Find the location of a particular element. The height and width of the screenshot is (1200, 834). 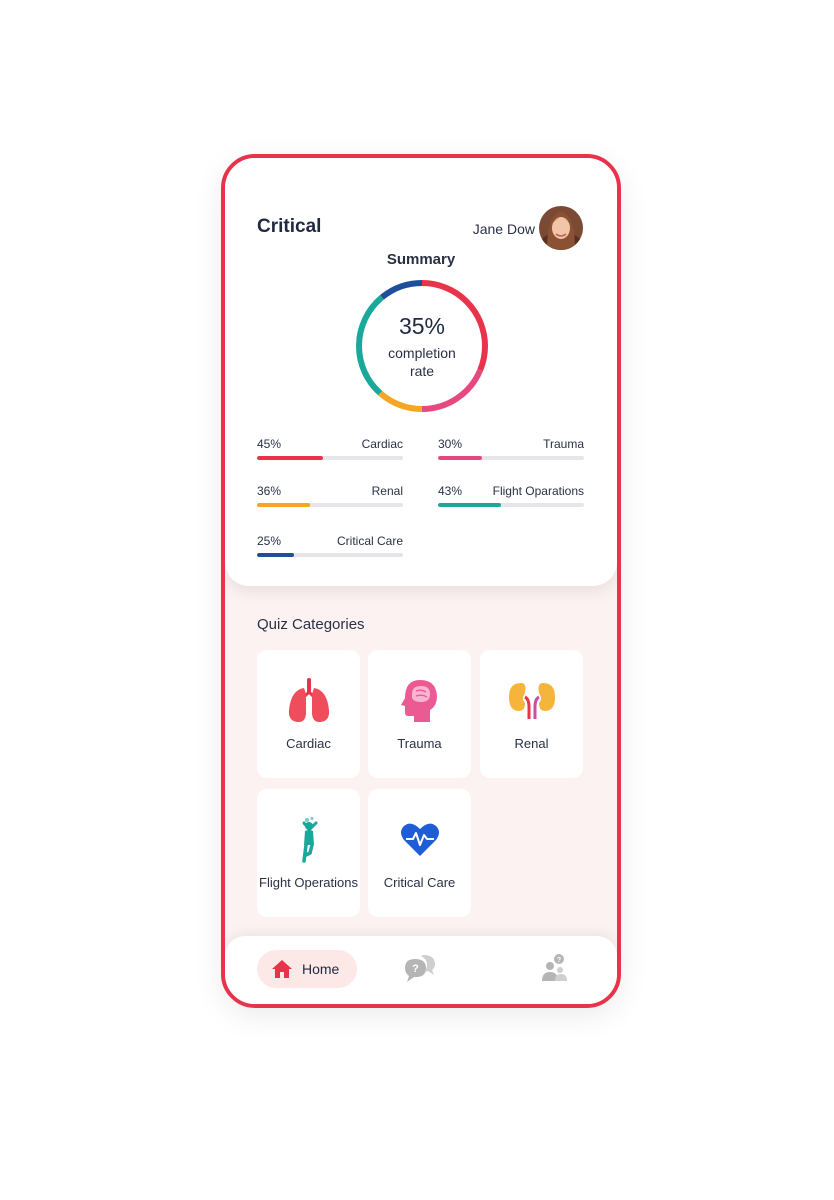

category-flight-operations: Flight Operations is located at coordinates (308, 853).